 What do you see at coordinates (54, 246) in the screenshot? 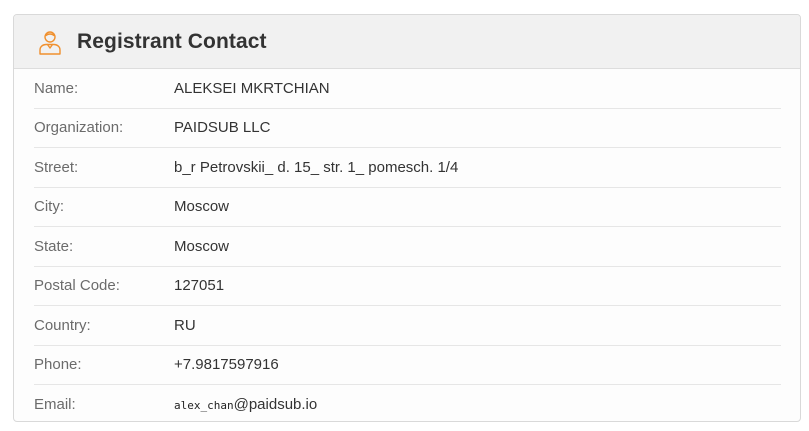
I see `field-label: State:` at bounding box center [54, 246].